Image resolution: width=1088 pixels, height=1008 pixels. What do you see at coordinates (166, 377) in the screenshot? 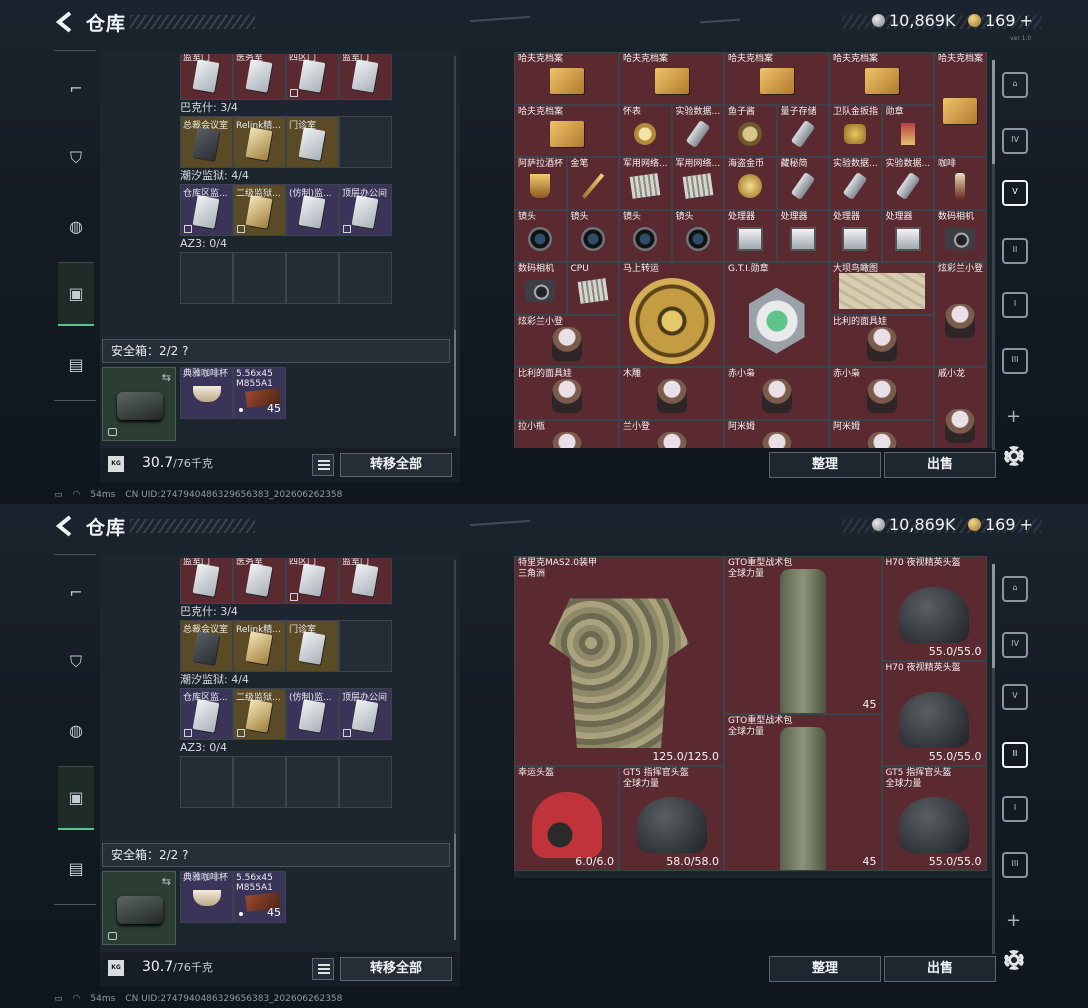
I see `swap-icon: ⇆` at bounding box center [166, 377].